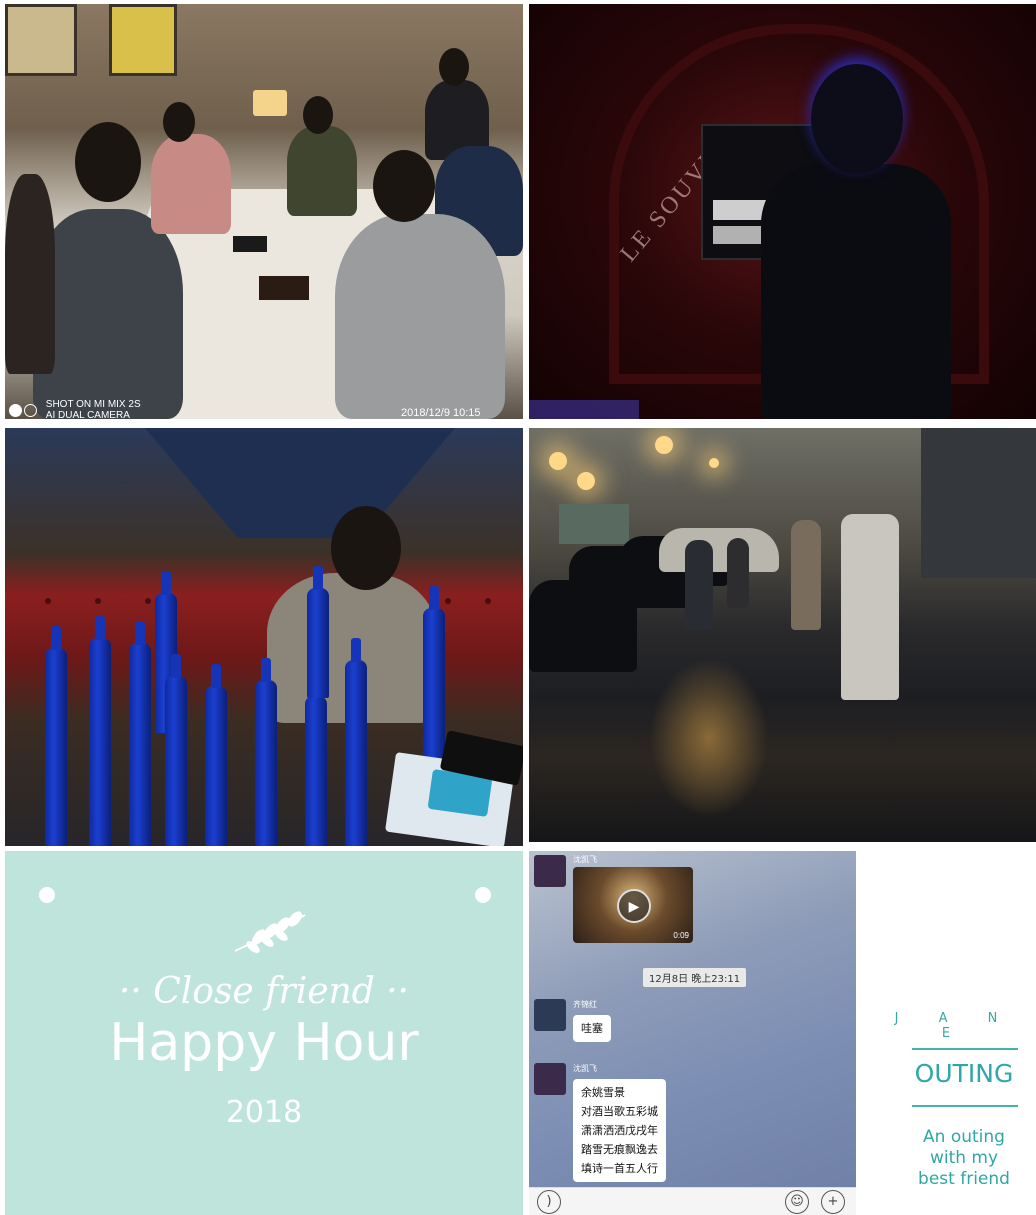 Image resolution: width=1036 pixels, height=1215 pixels. I want to click on person-pink-sweater, so click(191, 184).